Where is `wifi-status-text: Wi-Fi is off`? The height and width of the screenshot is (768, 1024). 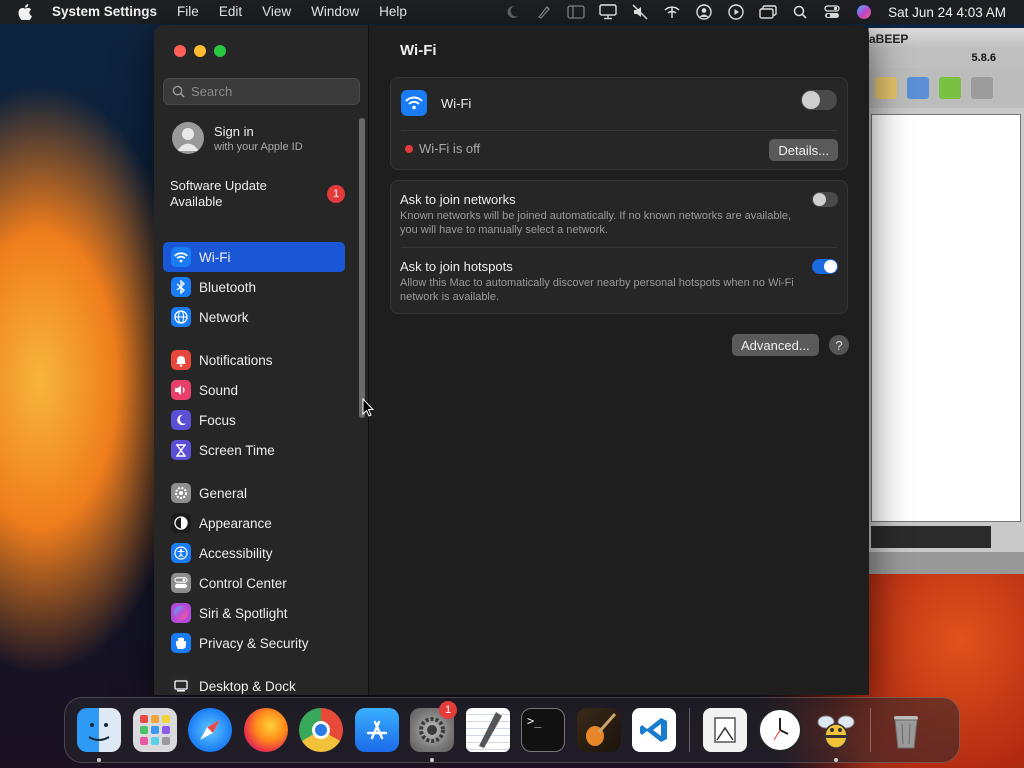
wifi-status-text: Wi-Fi is off is located at coordinates (450, 148).